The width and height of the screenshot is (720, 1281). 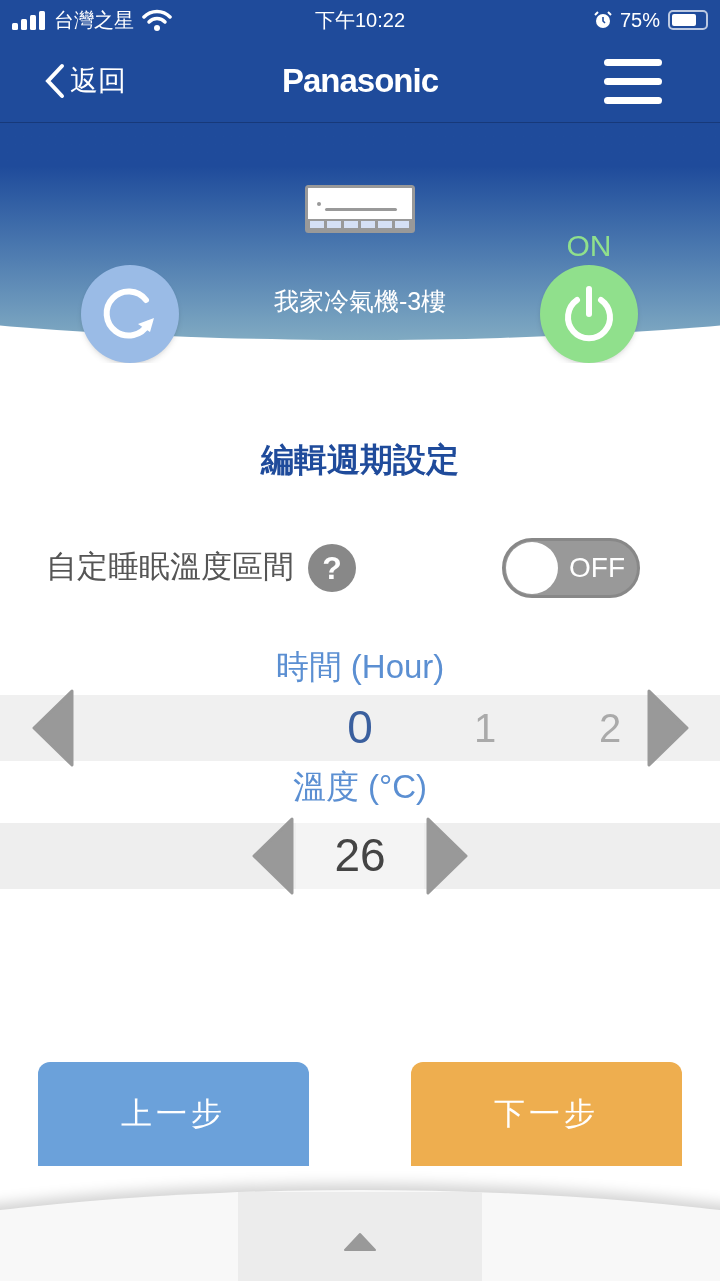 I want to click on status-time: 下午10:22, so click(x=360, y=20).